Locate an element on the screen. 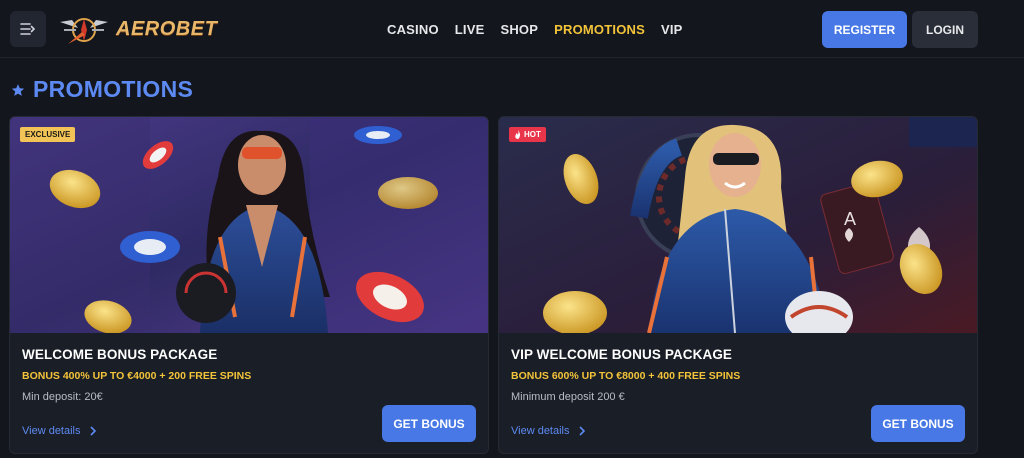  nav-live: LIVE is located at coordinates (470, 29).